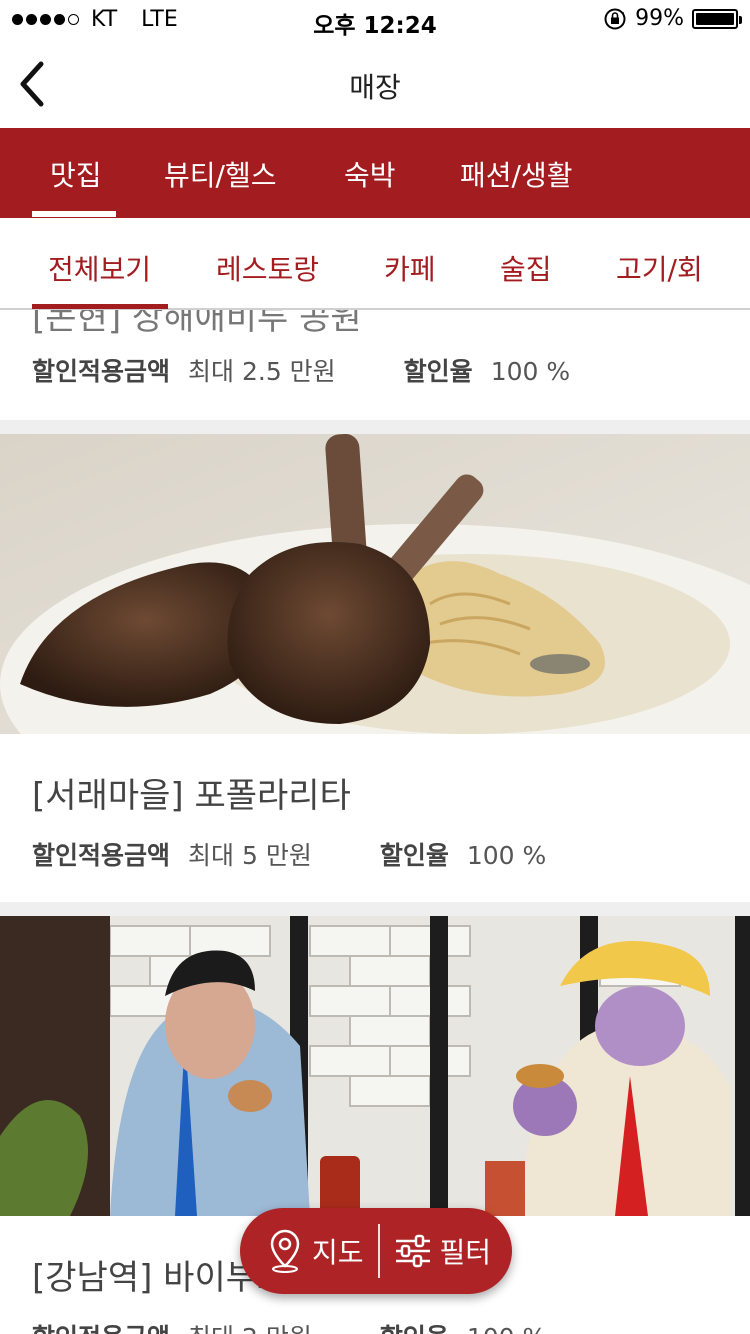 This screenshot has width=750, height=1334. What do you see at coordinates (615, 18) in the screenshot?
I see `rotation-lock-icon` at bounding box center [615, 18].